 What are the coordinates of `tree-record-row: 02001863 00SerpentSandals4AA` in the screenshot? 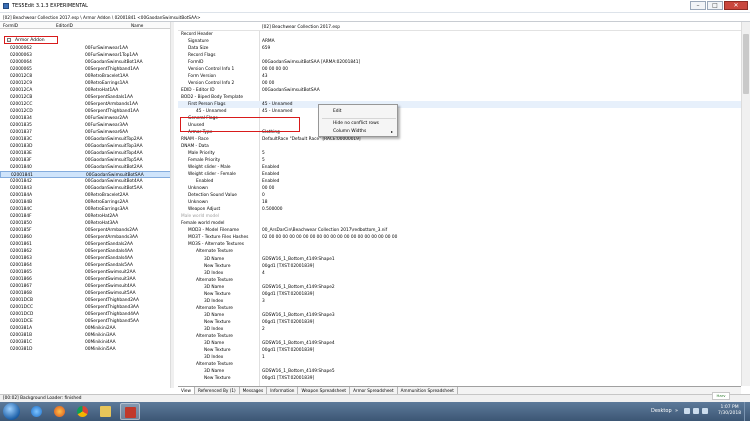 It's located at (86, 258).